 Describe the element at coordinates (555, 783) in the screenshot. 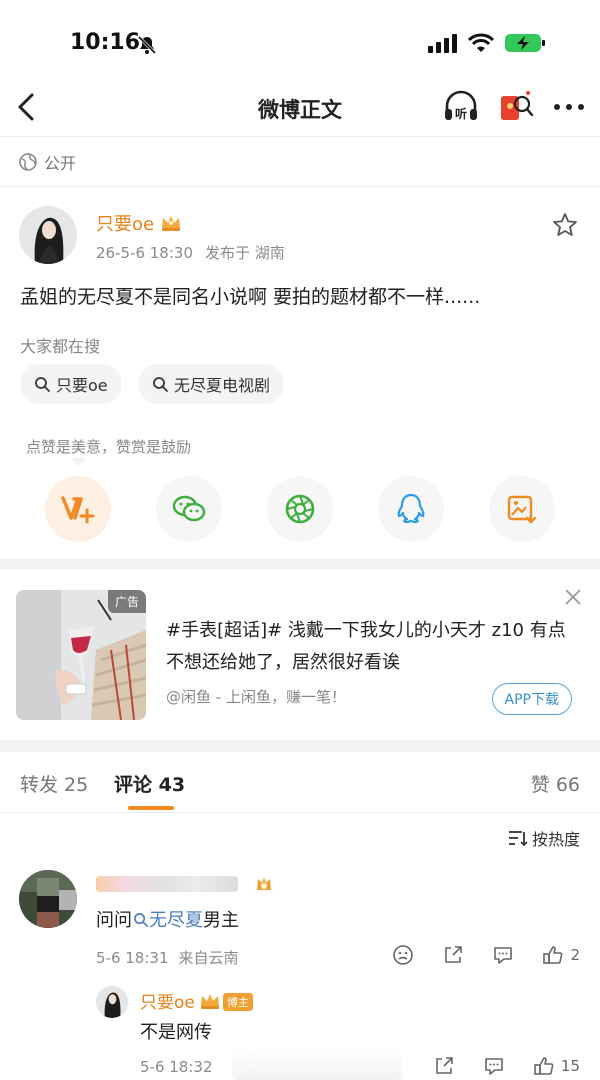

I see `tab-likes: 赞 66` at that location.